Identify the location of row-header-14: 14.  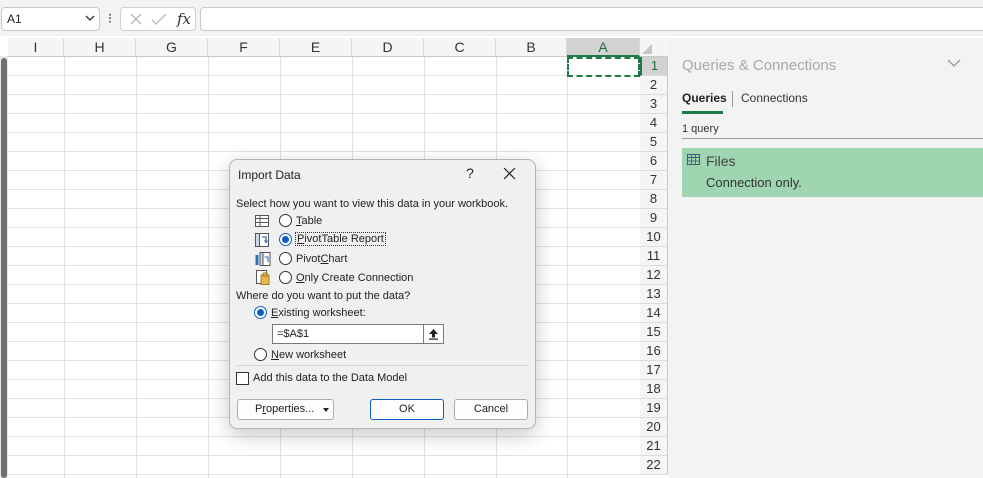
(654, 313).